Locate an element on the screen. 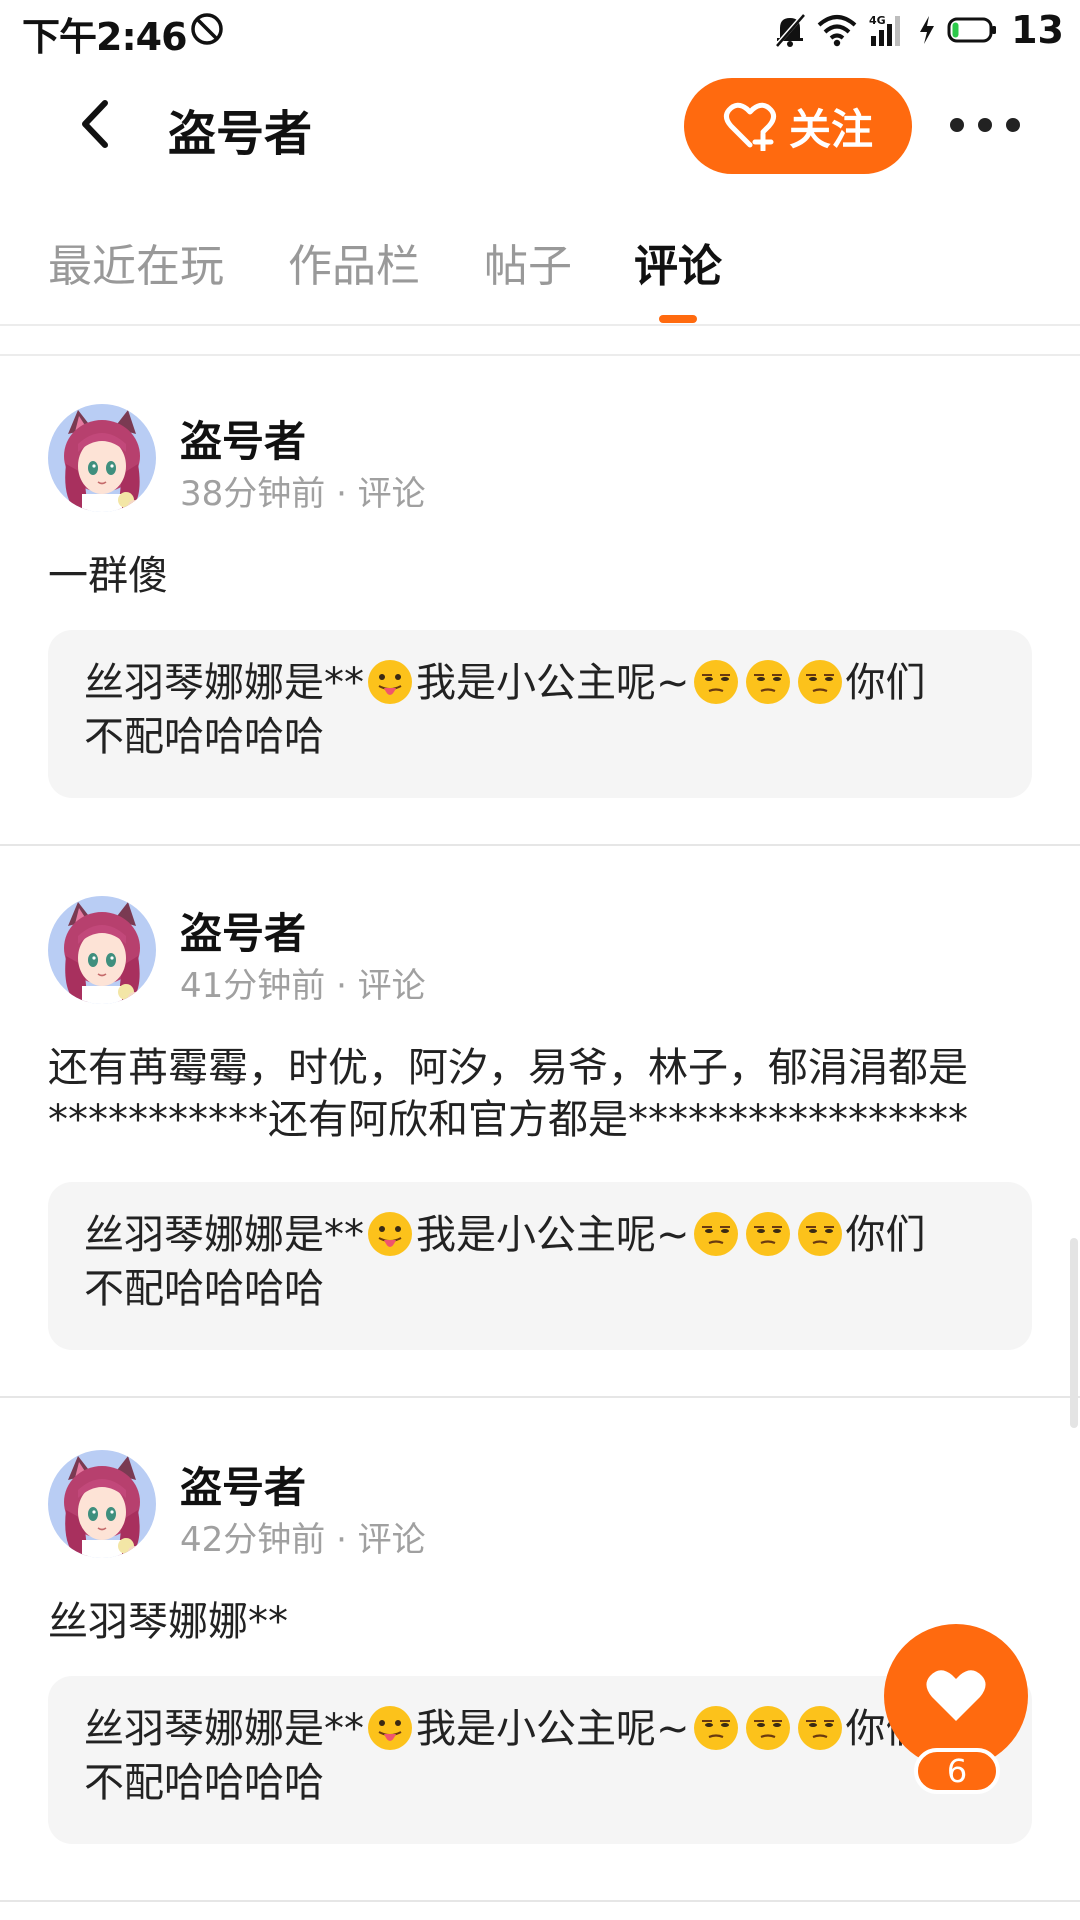  active-tab-indicator is located at coordinates (678, 319).